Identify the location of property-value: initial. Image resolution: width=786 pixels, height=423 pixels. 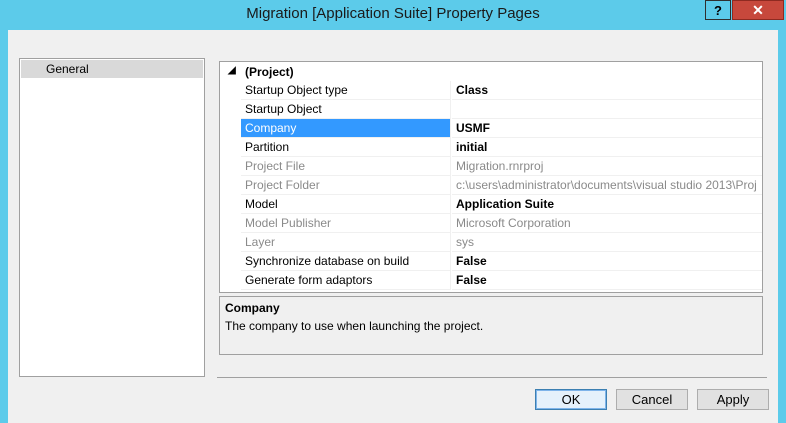
(607, 147).